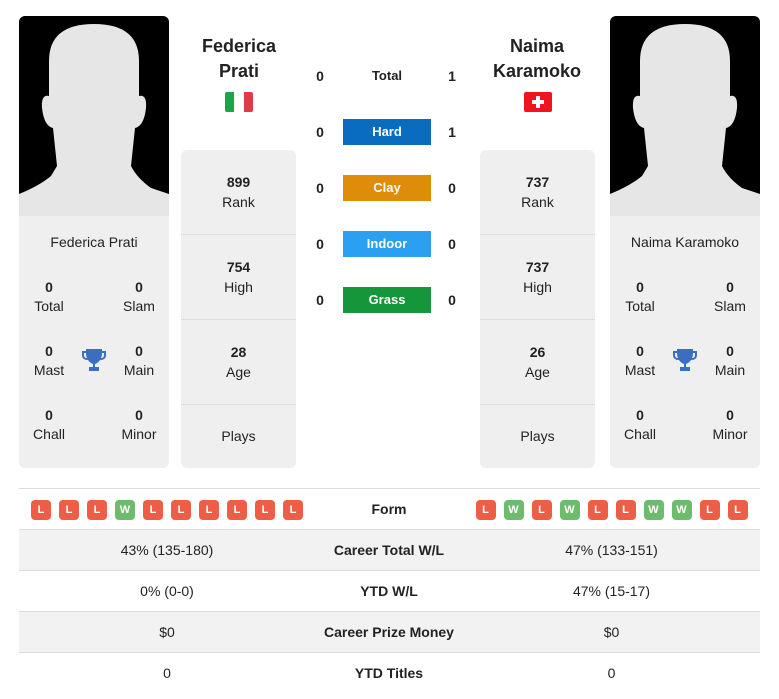 This screenshot has width=779, height=699. I want to click on player2-slam-titles: 0 Slam, so click(730, 297).